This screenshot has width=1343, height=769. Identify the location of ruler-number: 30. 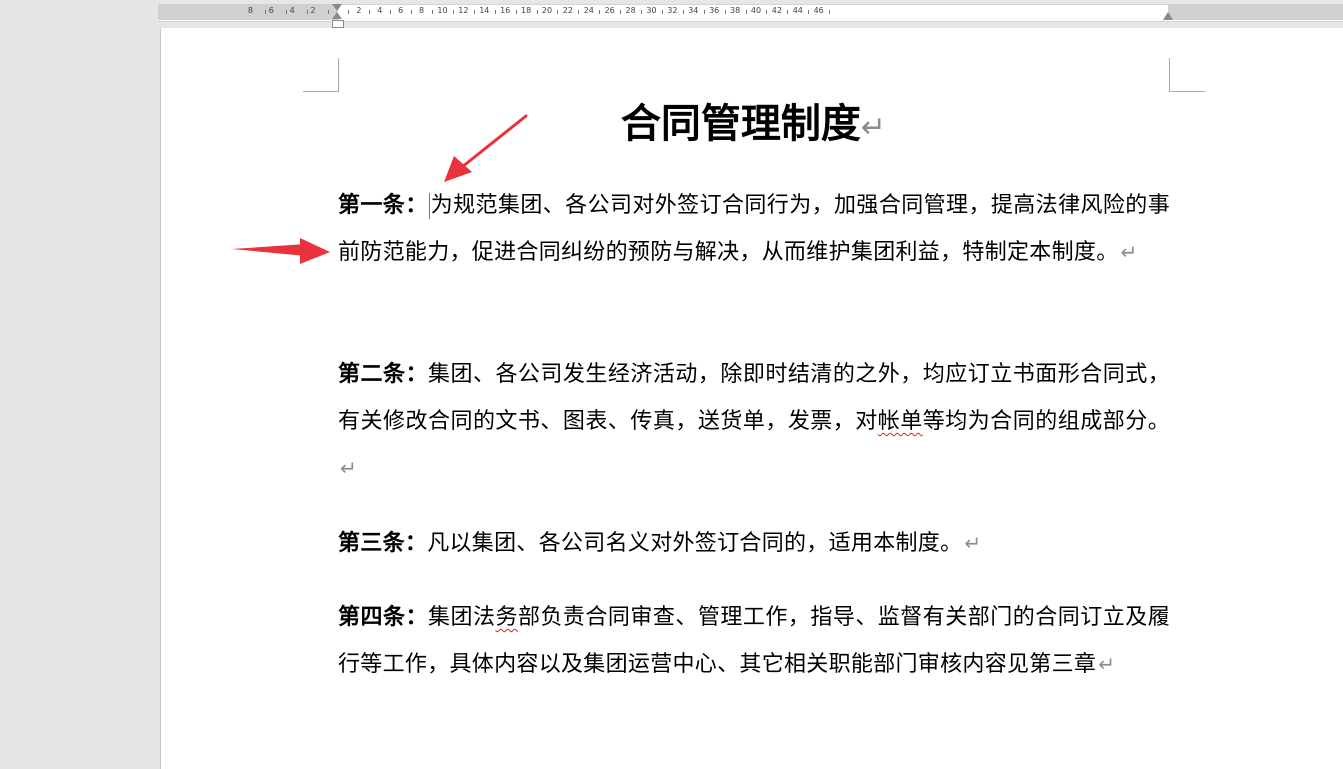
(651, 10).